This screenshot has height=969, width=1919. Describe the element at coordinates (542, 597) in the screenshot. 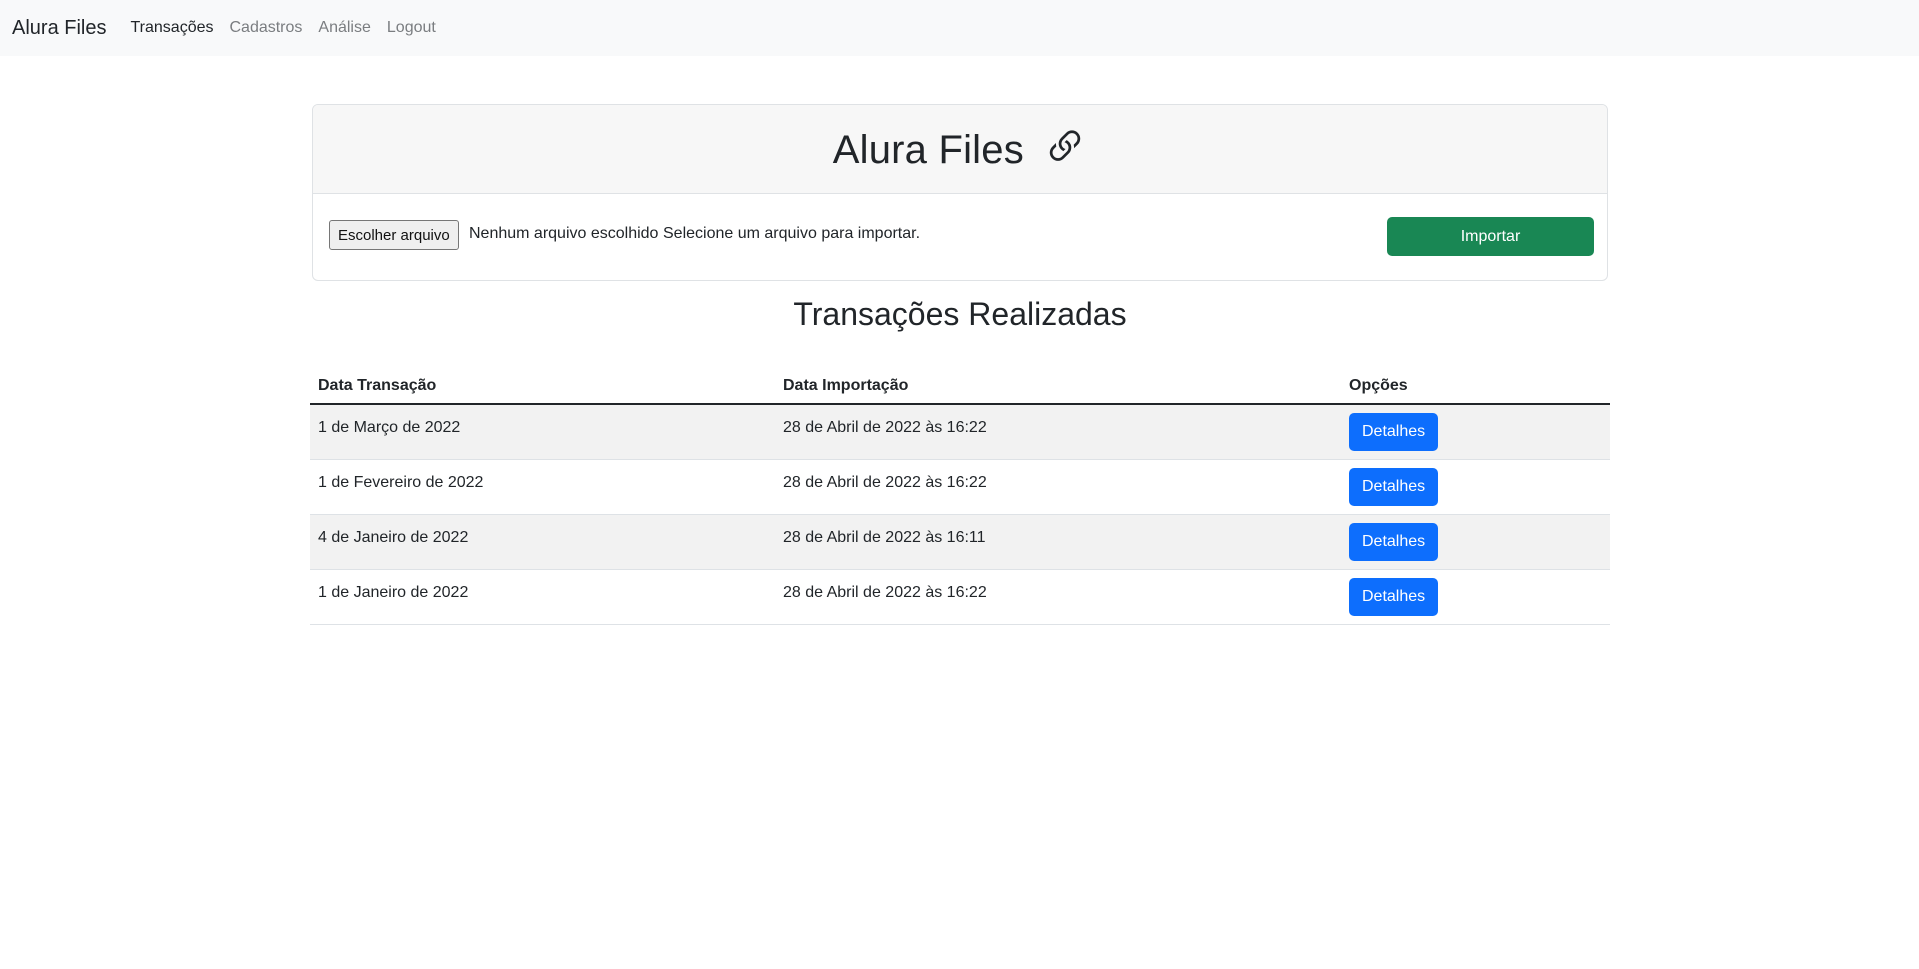

I see `cell-data-transacao: 1 de Janeiro de 2022` at that location.